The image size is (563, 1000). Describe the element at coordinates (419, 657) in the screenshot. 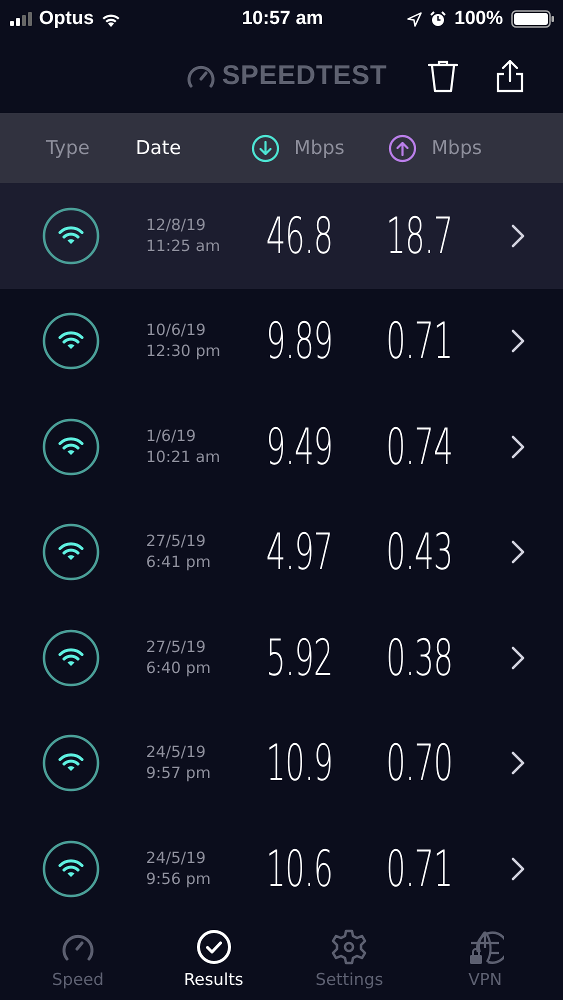

I see `upload-speed: 0.38` at that location.